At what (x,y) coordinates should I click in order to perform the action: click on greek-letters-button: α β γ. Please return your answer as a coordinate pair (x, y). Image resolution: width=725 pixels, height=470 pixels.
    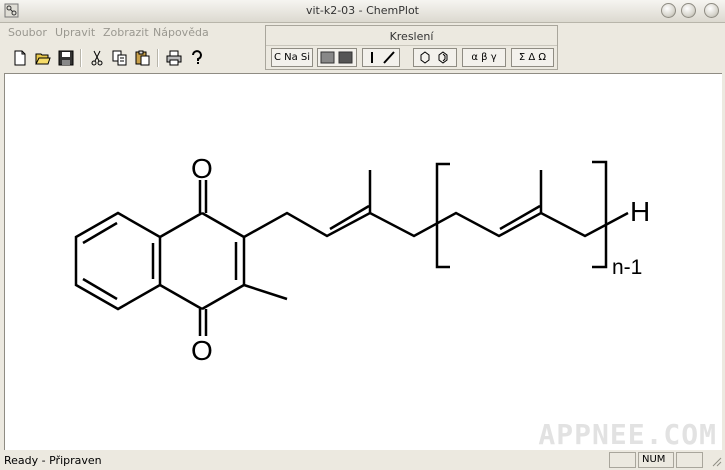
    Looking at the image, I should click on (484, 57).